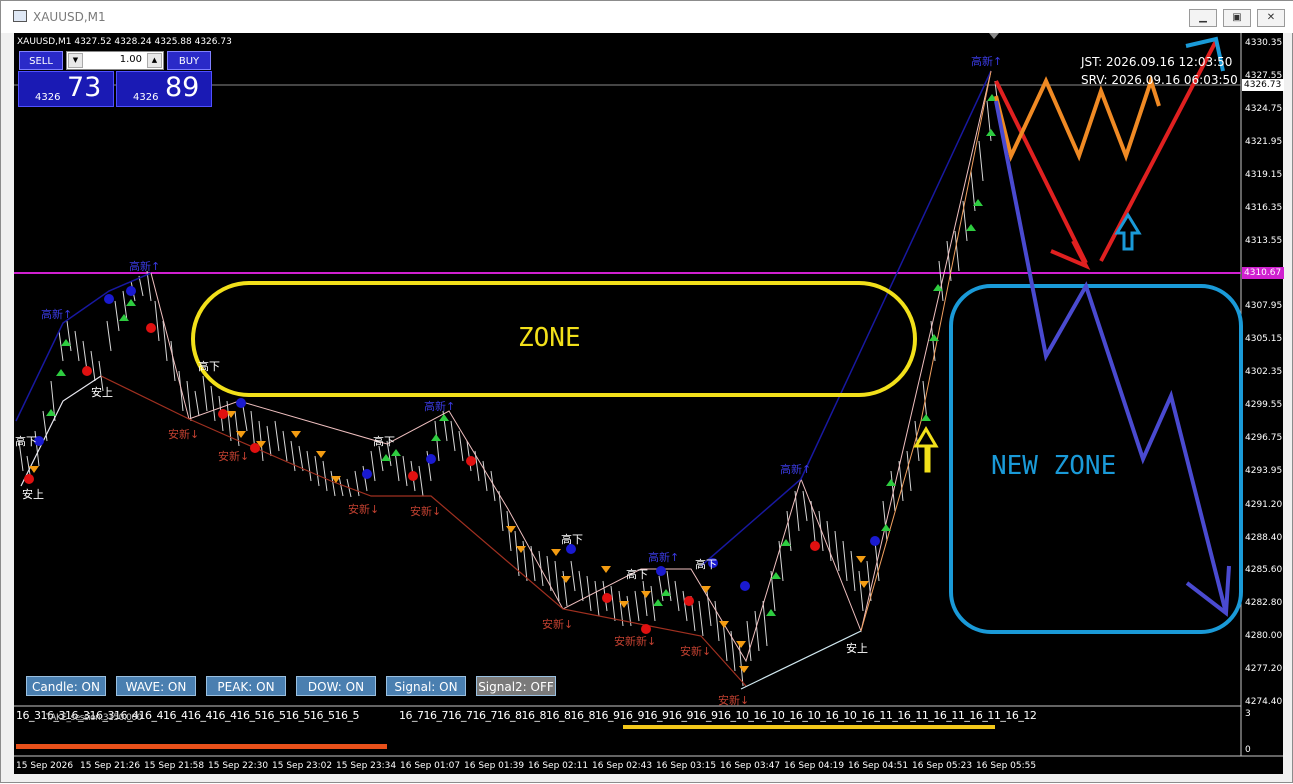 The image size is (1293, 784). Describe the element at coordinates (809, 727) in the screenshot. I see `session-bar-right` at that location.